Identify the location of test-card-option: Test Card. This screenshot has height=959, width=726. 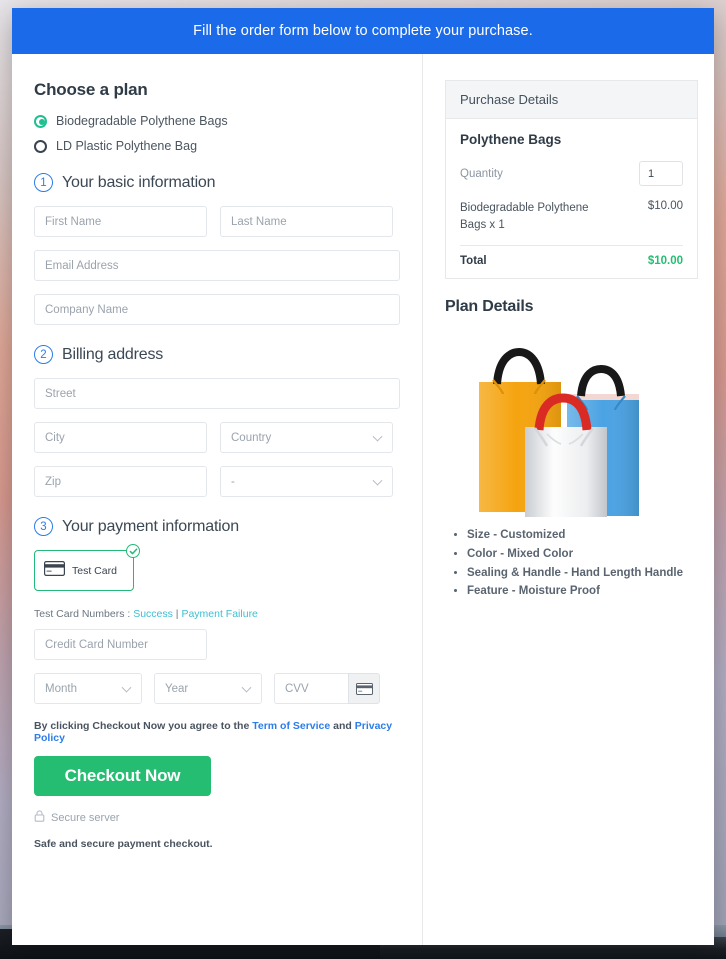
(87, 567).